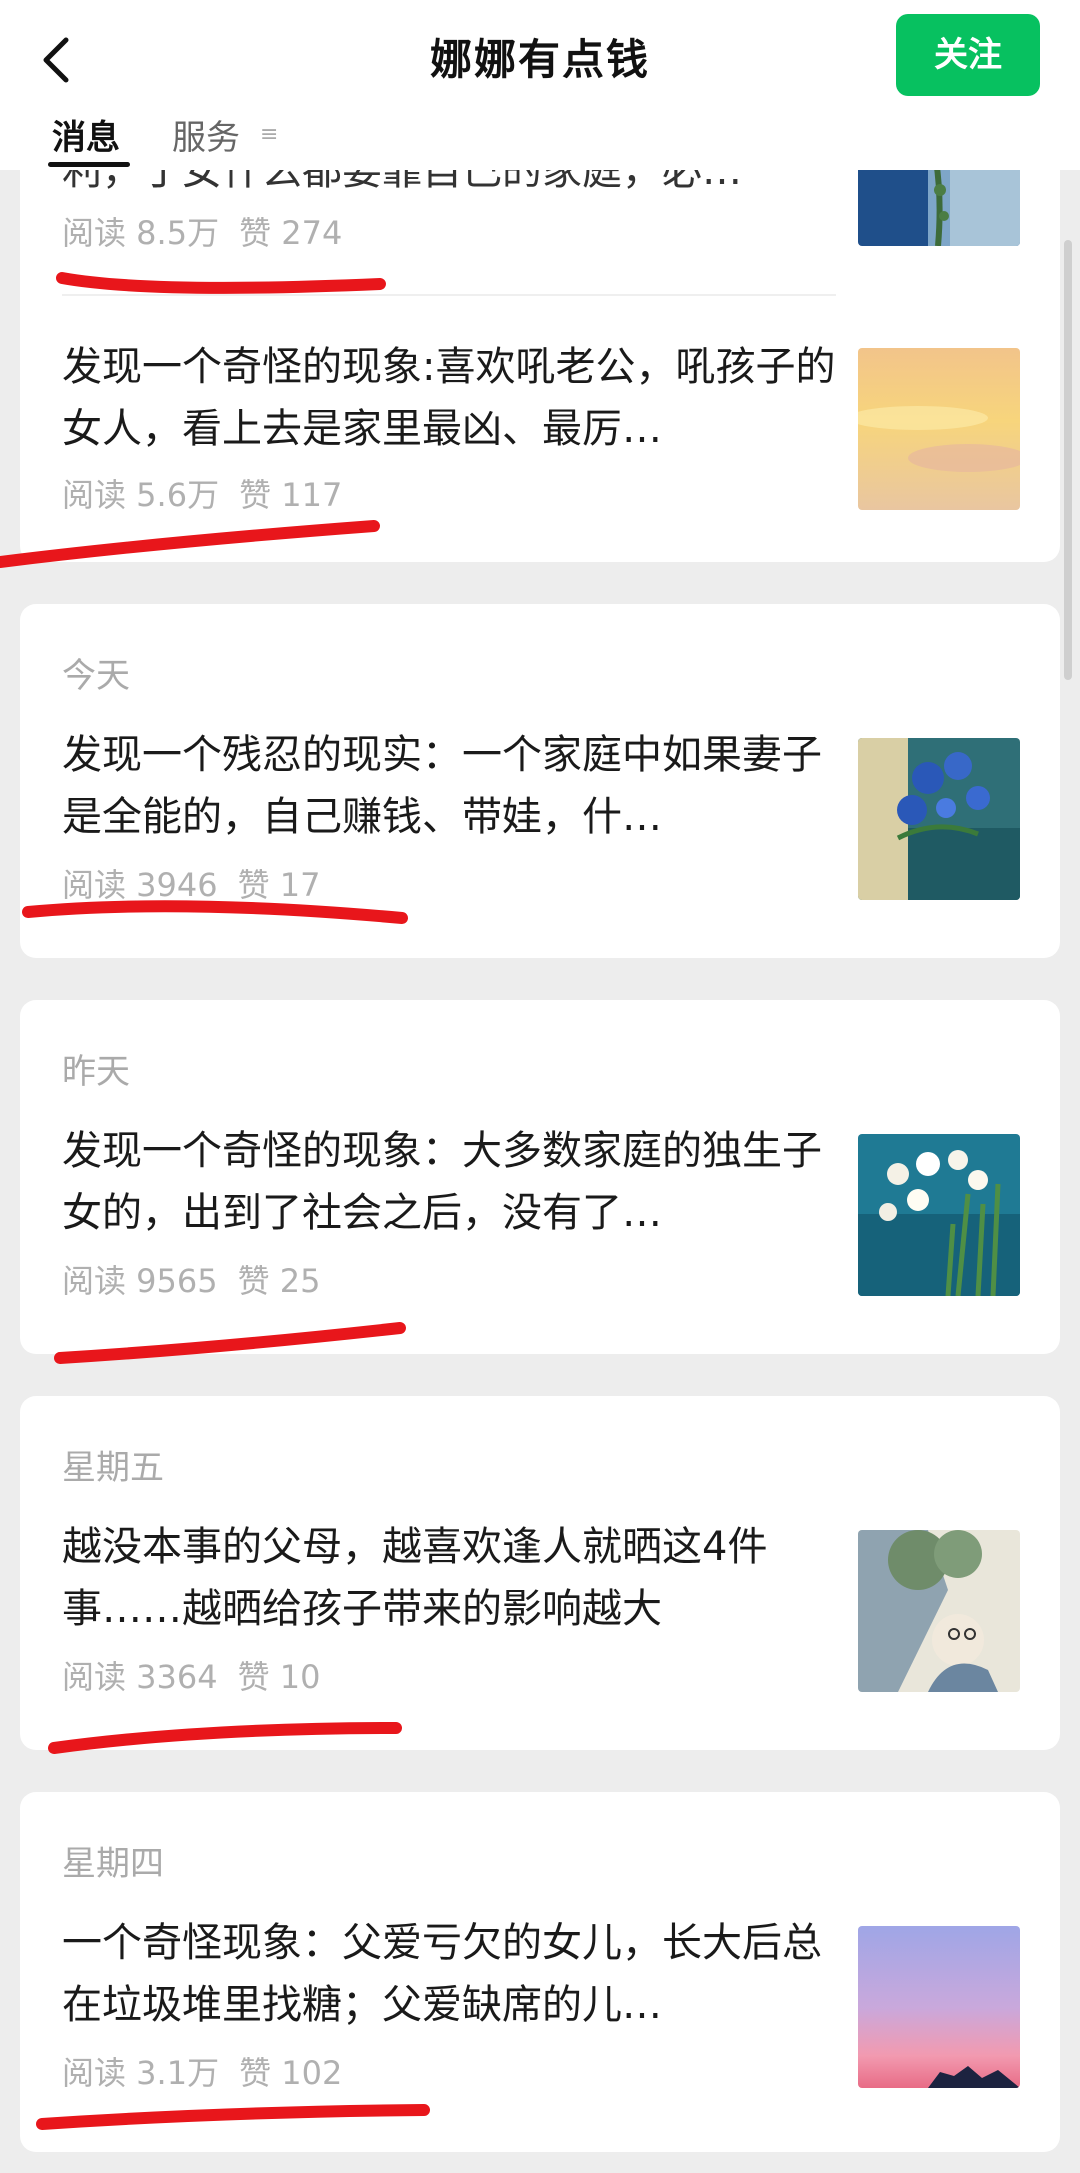  What do you see at coordinates (113, 1864) in the screenshot?
I see `date-label: 星期四` at bounding box center [113, 1864].